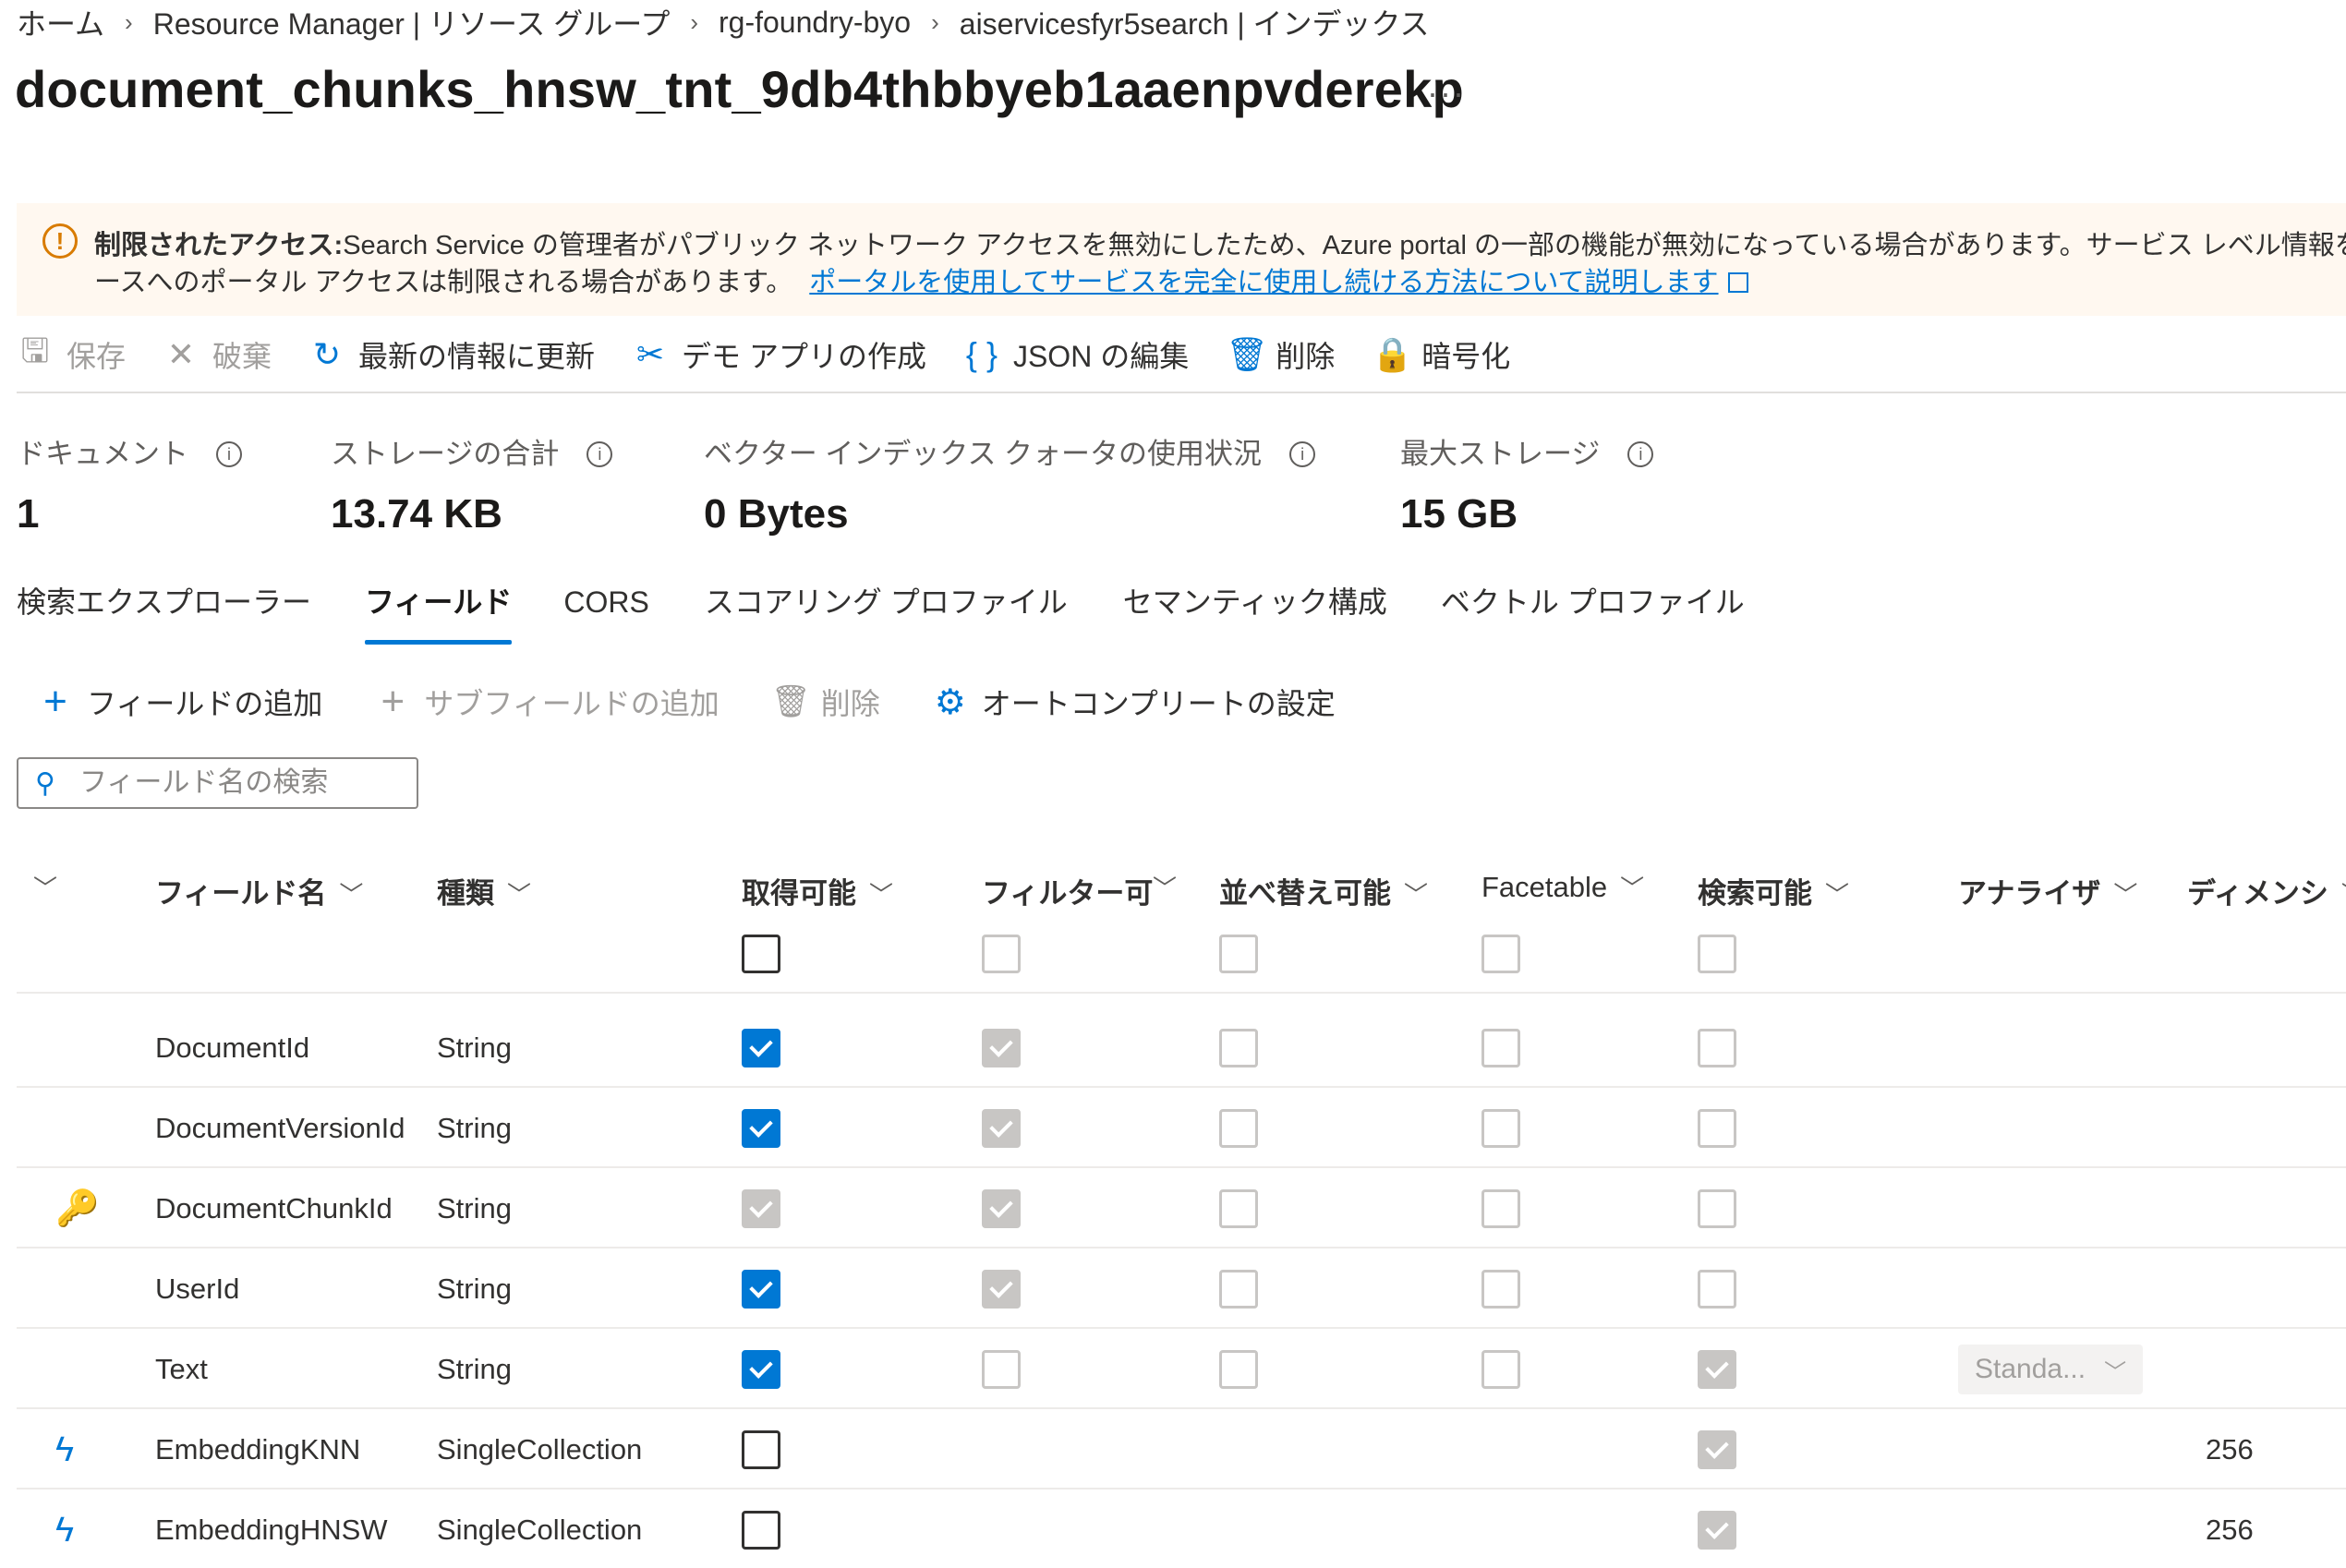 The width and height of the screenshot is (2346, 1568). Describe the element at coordinates (779, 354) in the screenshot. I see `create-demo-app-button: ✂ デモ アプリの作成` at that location.